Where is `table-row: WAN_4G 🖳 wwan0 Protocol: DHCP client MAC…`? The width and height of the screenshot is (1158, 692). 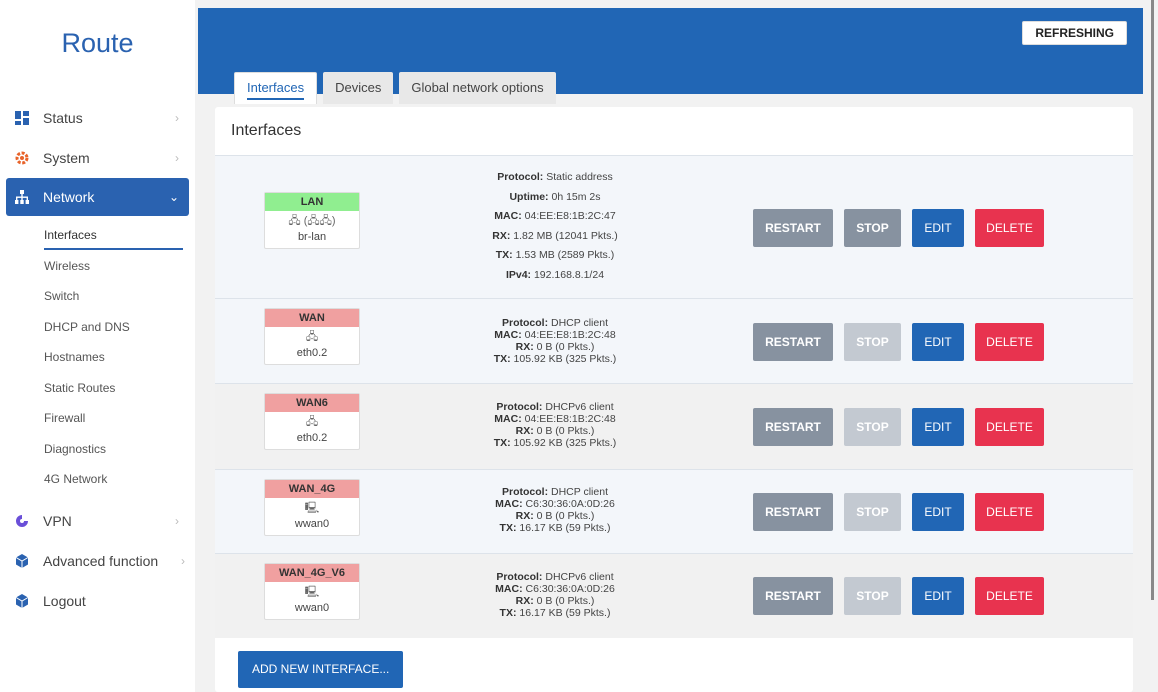
table-row: WAN_4G 🖳 wwan0 Protocol: DHCP client MAC… is located at coordinates (674, 511).